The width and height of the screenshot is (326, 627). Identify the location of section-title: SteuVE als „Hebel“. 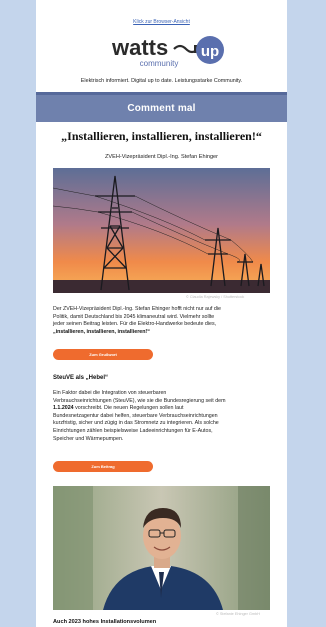
(81, 378).